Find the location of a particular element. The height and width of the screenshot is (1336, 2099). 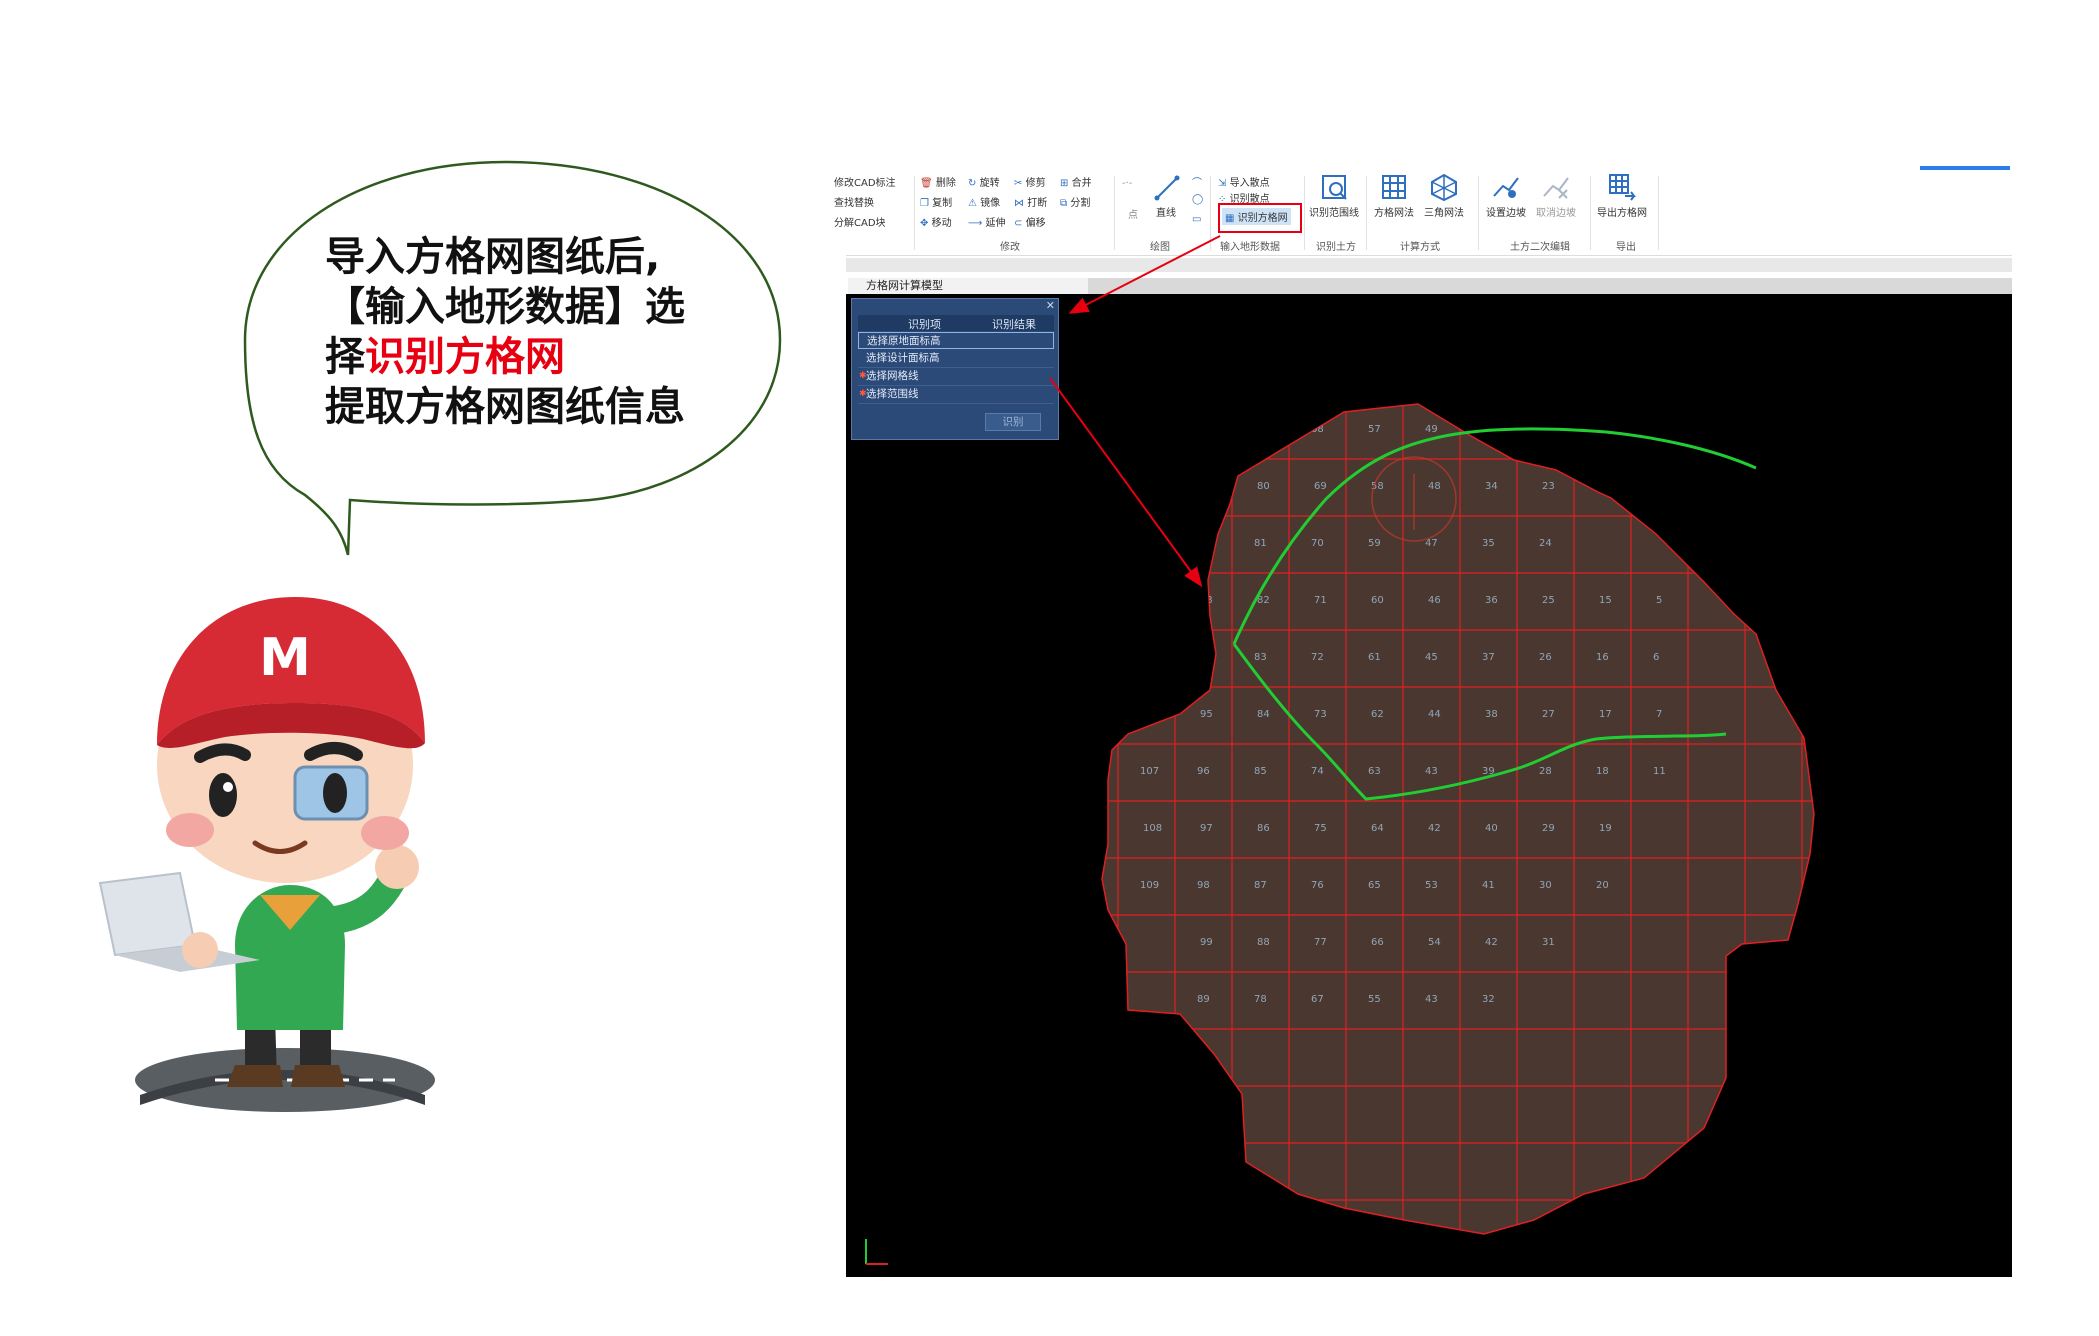

annotation-arrows is located at coordinates (1135, 411).